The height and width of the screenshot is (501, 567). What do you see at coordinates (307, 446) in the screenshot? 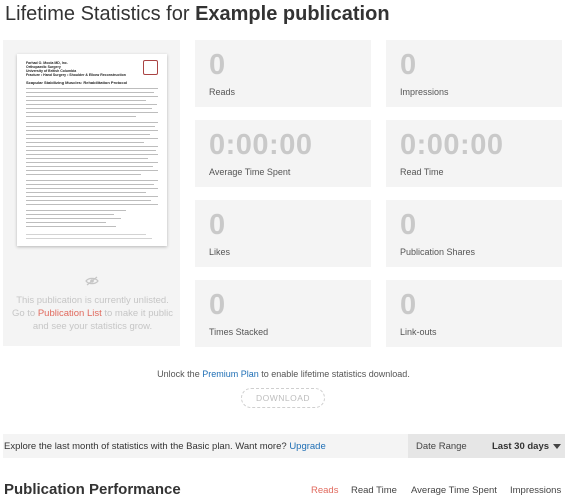
I see `upgrade-link: Upgrade` at bounding box center [307, 446].